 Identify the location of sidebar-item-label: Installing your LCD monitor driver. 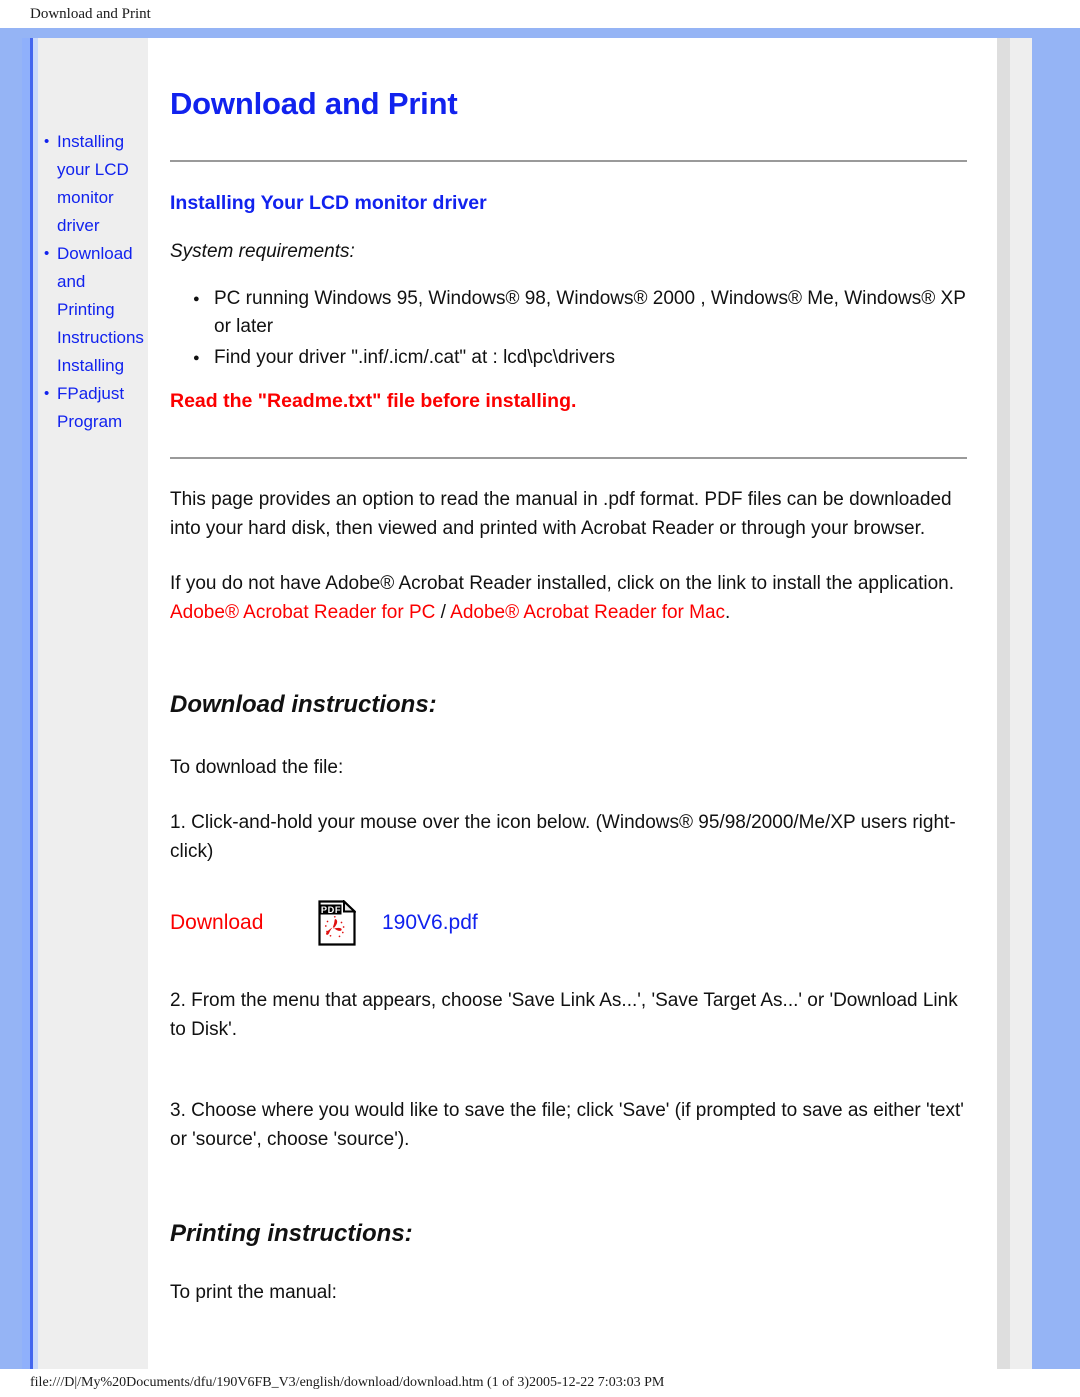
(93, 183).